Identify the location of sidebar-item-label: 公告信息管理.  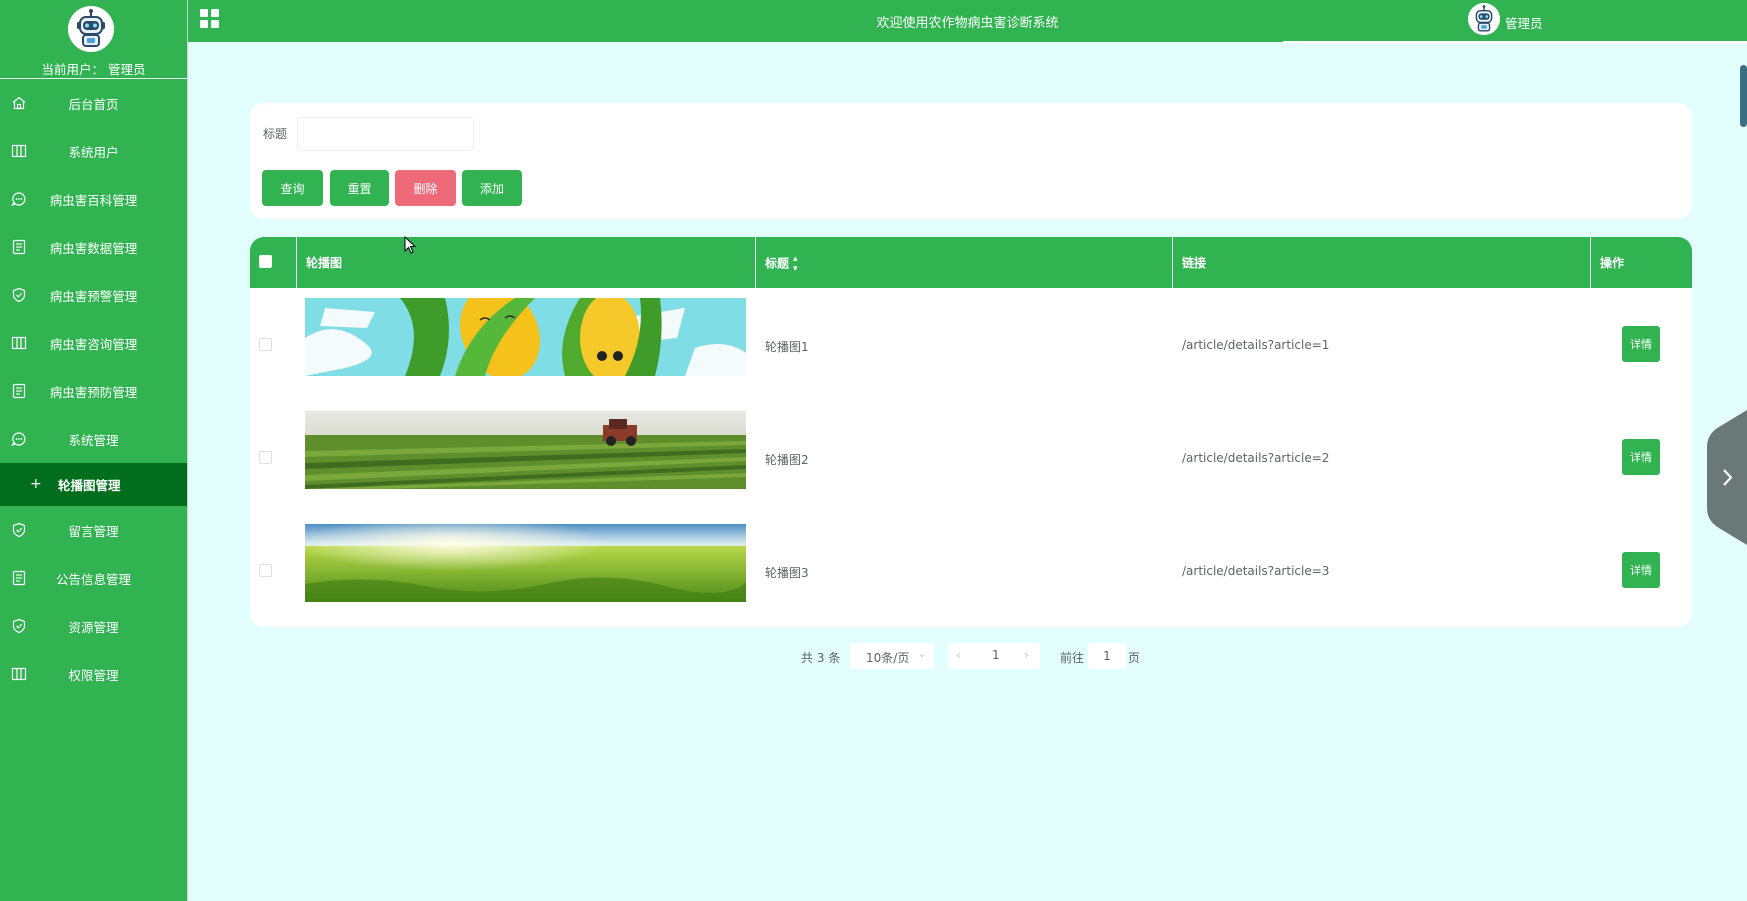
(93, 579).